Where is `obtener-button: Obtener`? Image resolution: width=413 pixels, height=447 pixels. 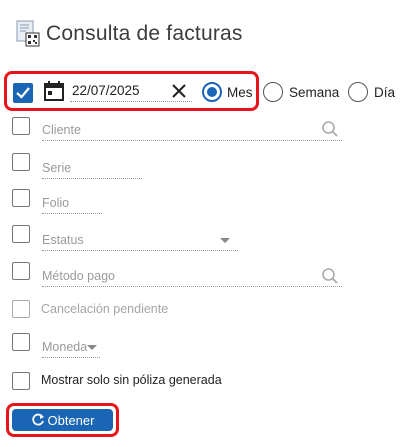
obtener-button: Obtener is located at coordinates (62, 420).